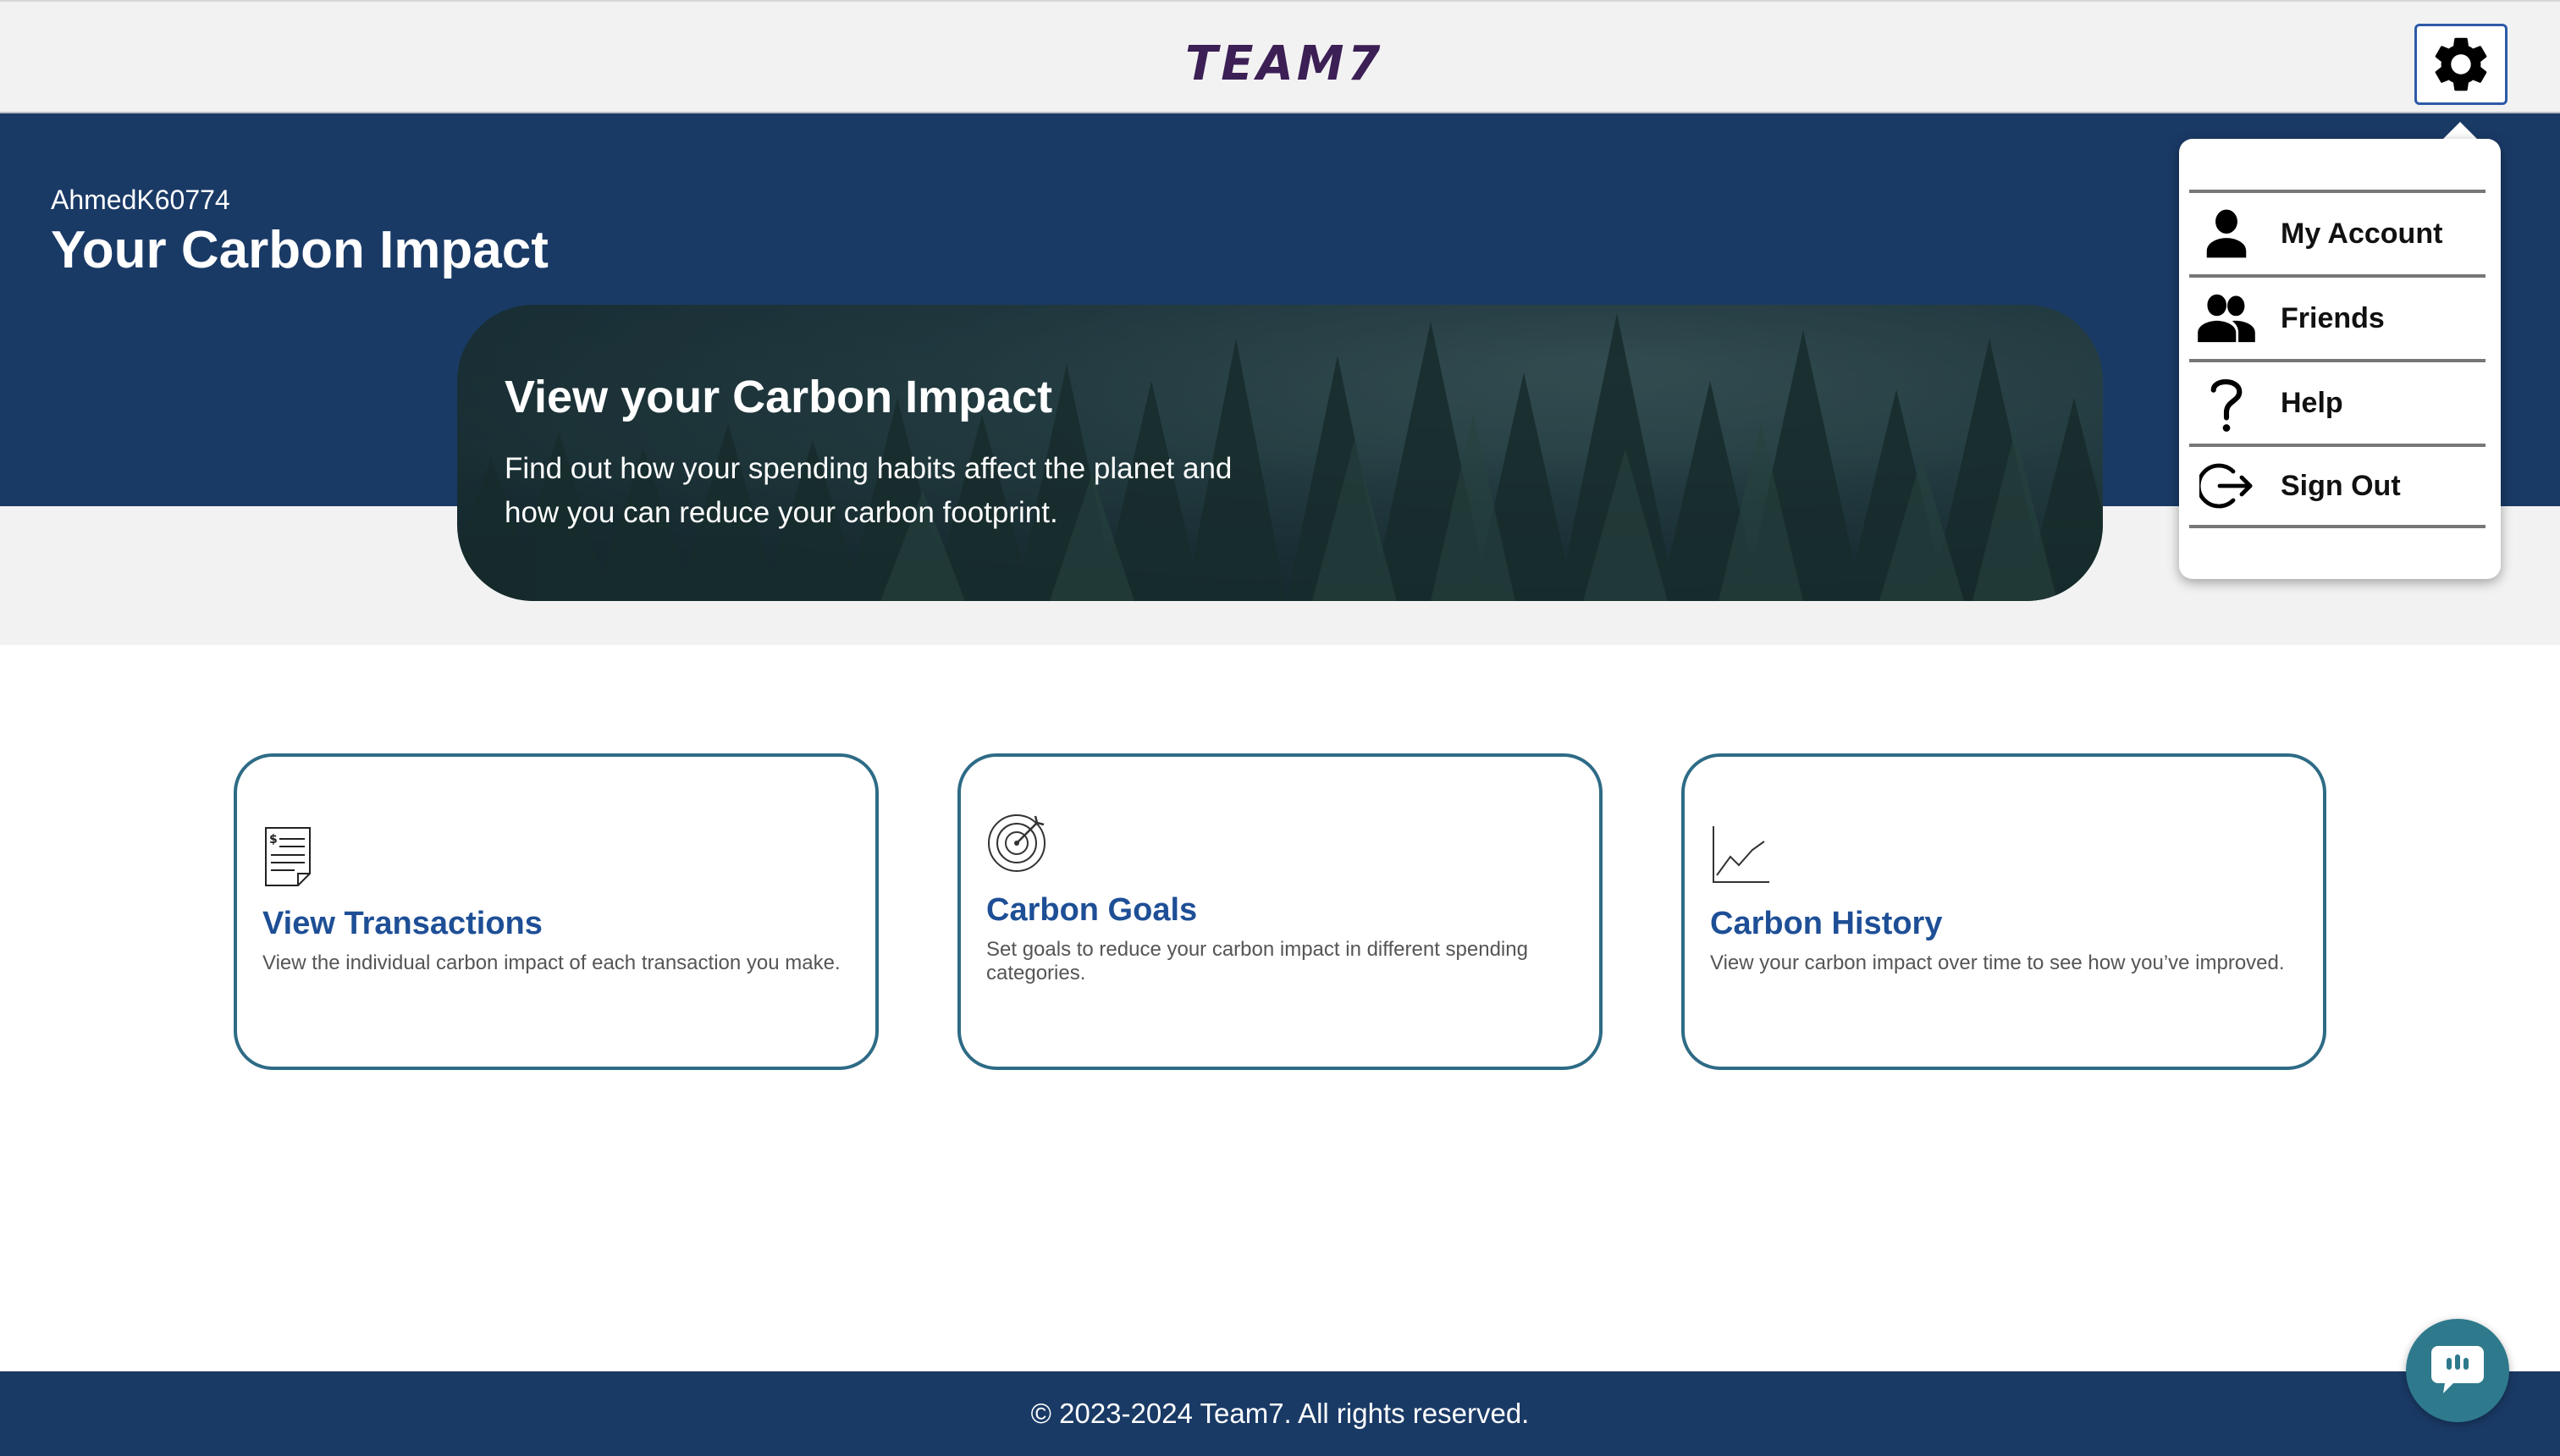 This screenshot has height=1456, width=2560. I want to click on card-title: Carbon Goals, so click(1092, 910).